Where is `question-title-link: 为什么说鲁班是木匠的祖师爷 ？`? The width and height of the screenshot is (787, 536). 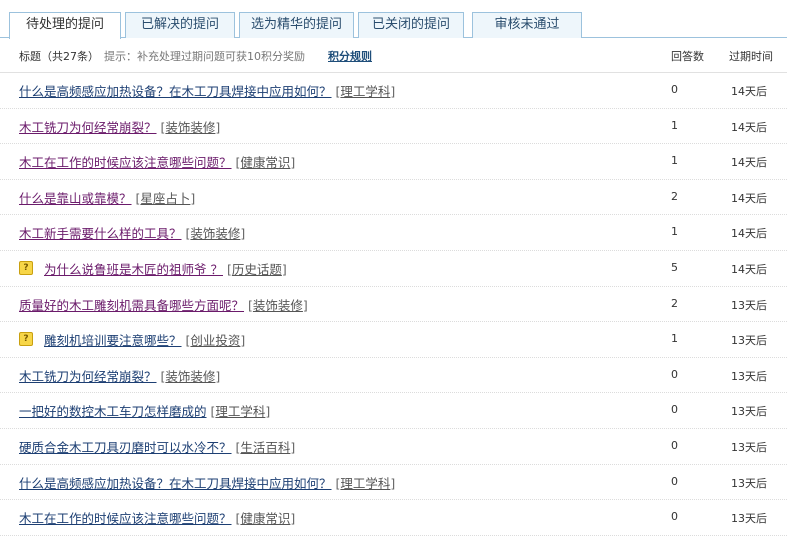
question-title-link: 为什么说鲁班是木匠的祖师爷 ？ is located at coordinates (133, 269).